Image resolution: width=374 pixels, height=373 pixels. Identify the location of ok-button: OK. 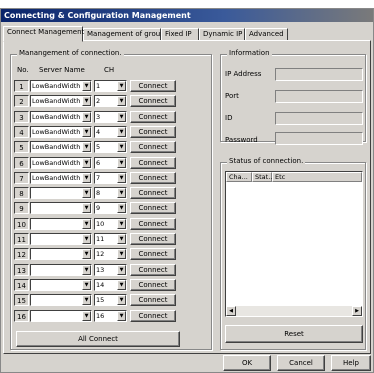
(247, 363).